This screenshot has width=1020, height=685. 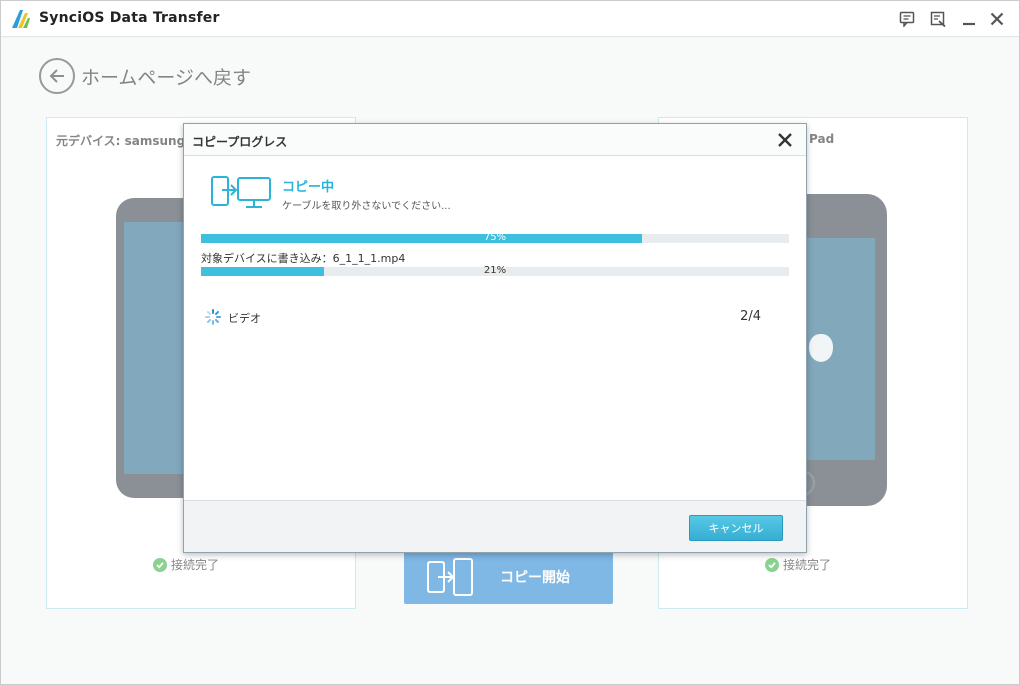 What do you see at coordinates (240, 142) in the screenshot?
I see `dialog-title: コピープログレス` at bounding box center [240, 142].